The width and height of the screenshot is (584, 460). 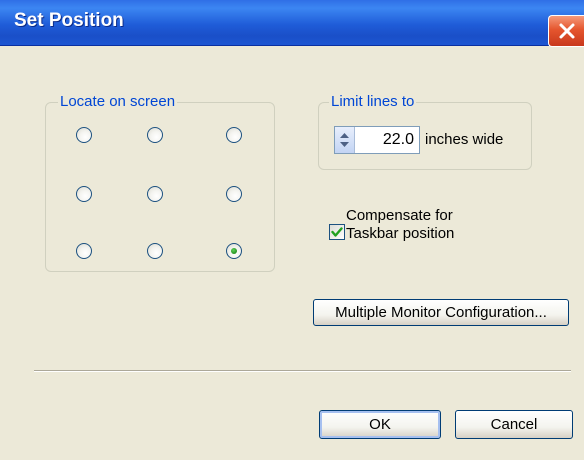 What do you see at coordinates (84, 251) in the screenshot?
I see `radio-bottom-left` at bounding box center [84, 251].